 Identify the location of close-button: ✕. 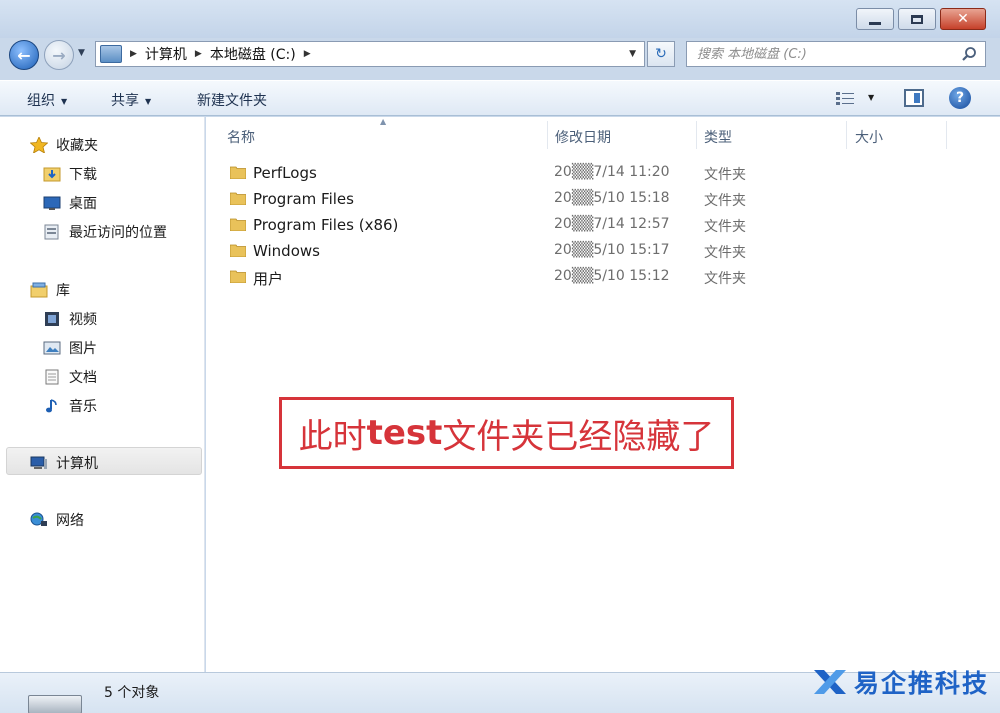
(963, 19).